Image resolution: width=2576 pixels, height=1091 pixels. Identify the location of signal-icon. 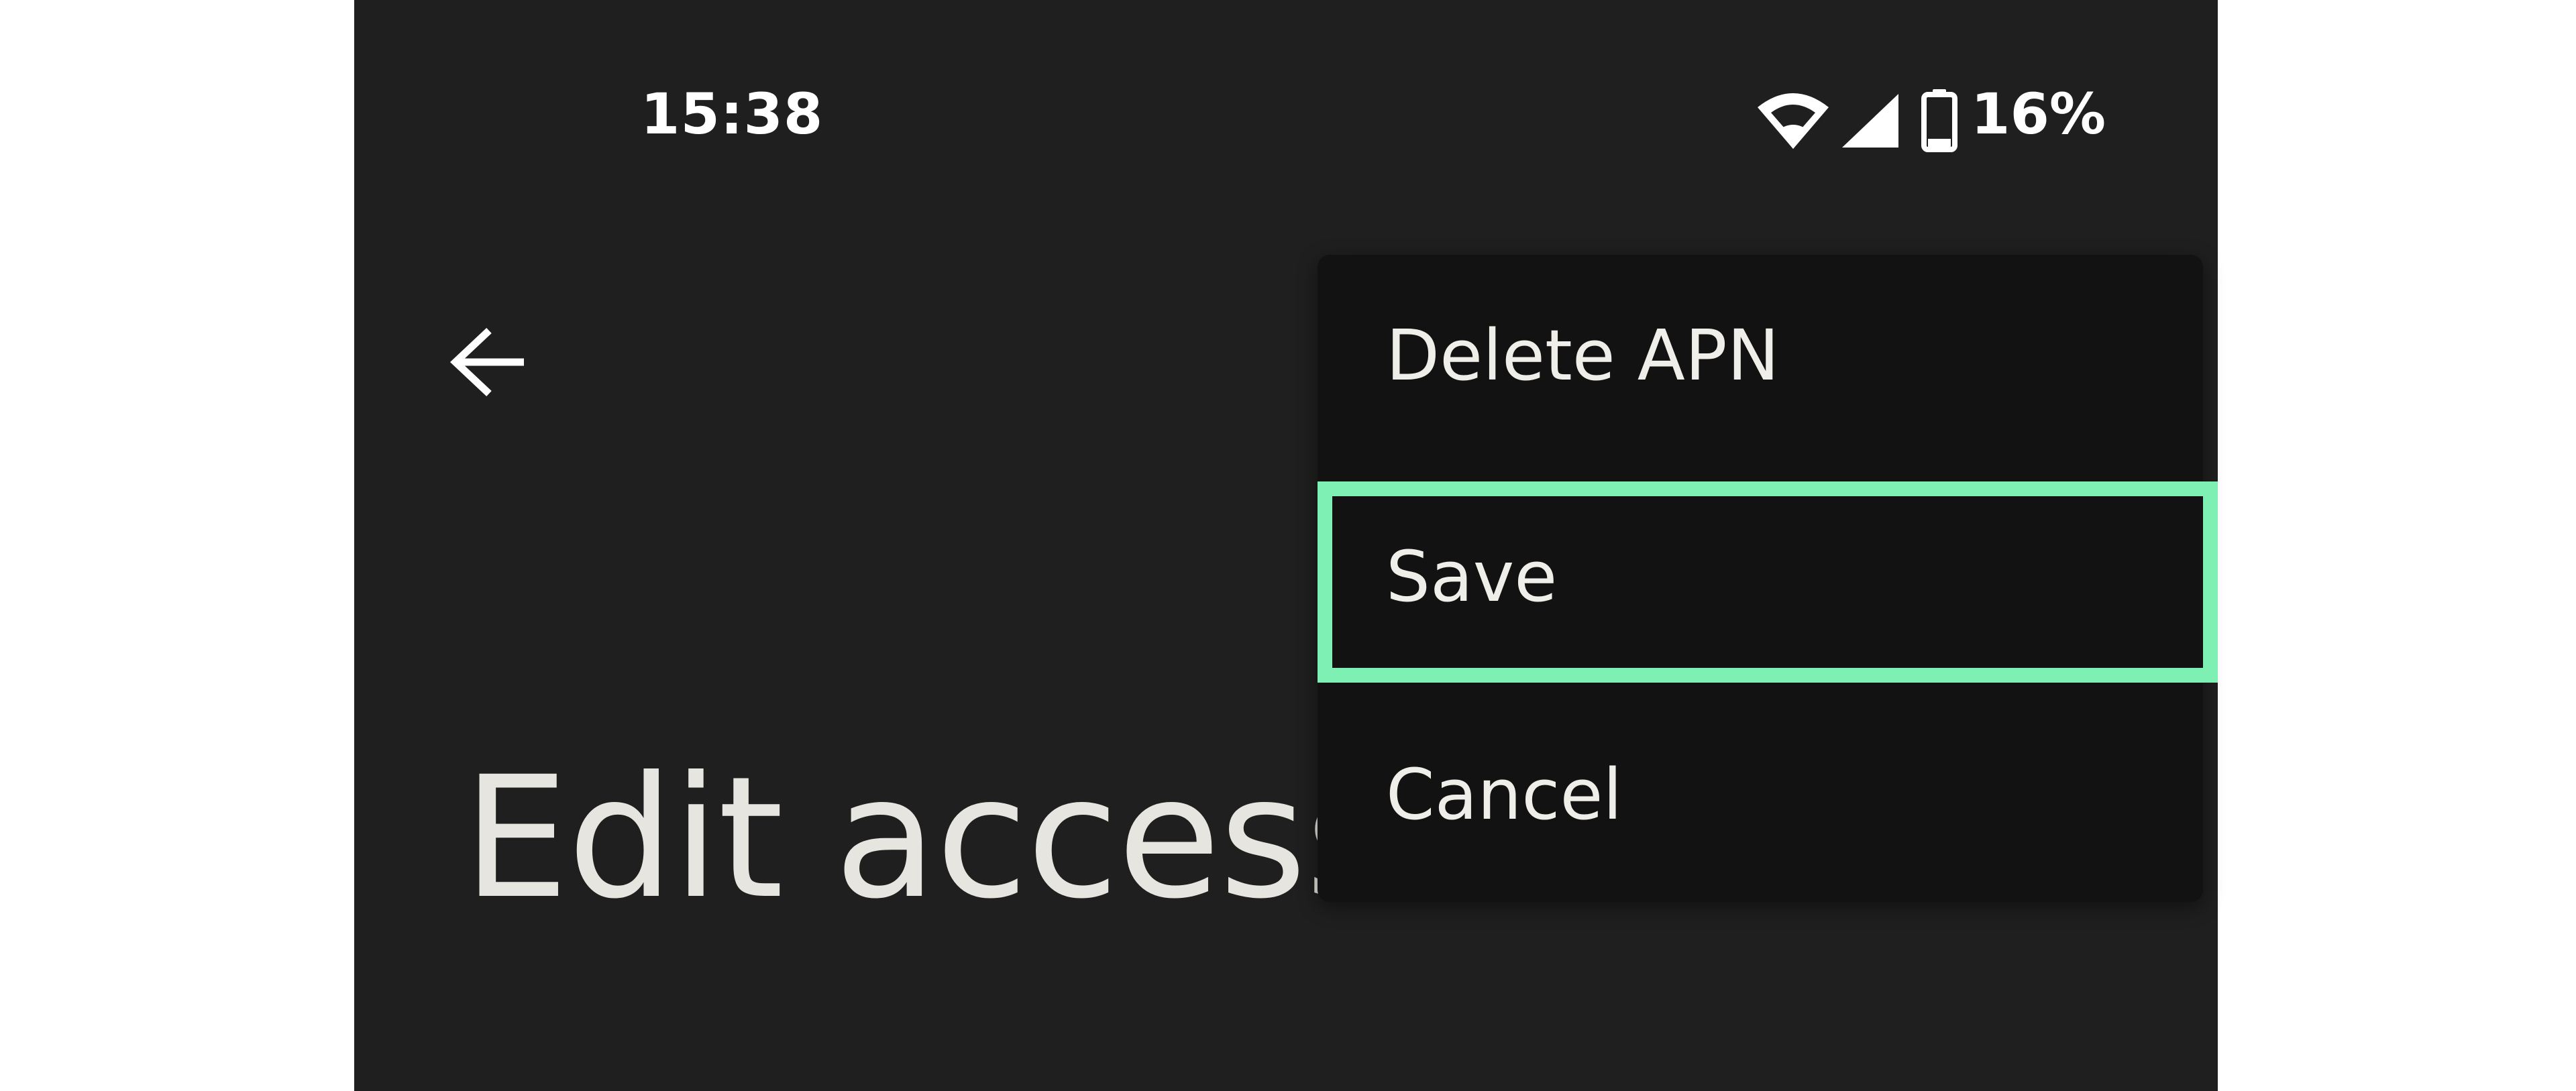
(1870, 121).